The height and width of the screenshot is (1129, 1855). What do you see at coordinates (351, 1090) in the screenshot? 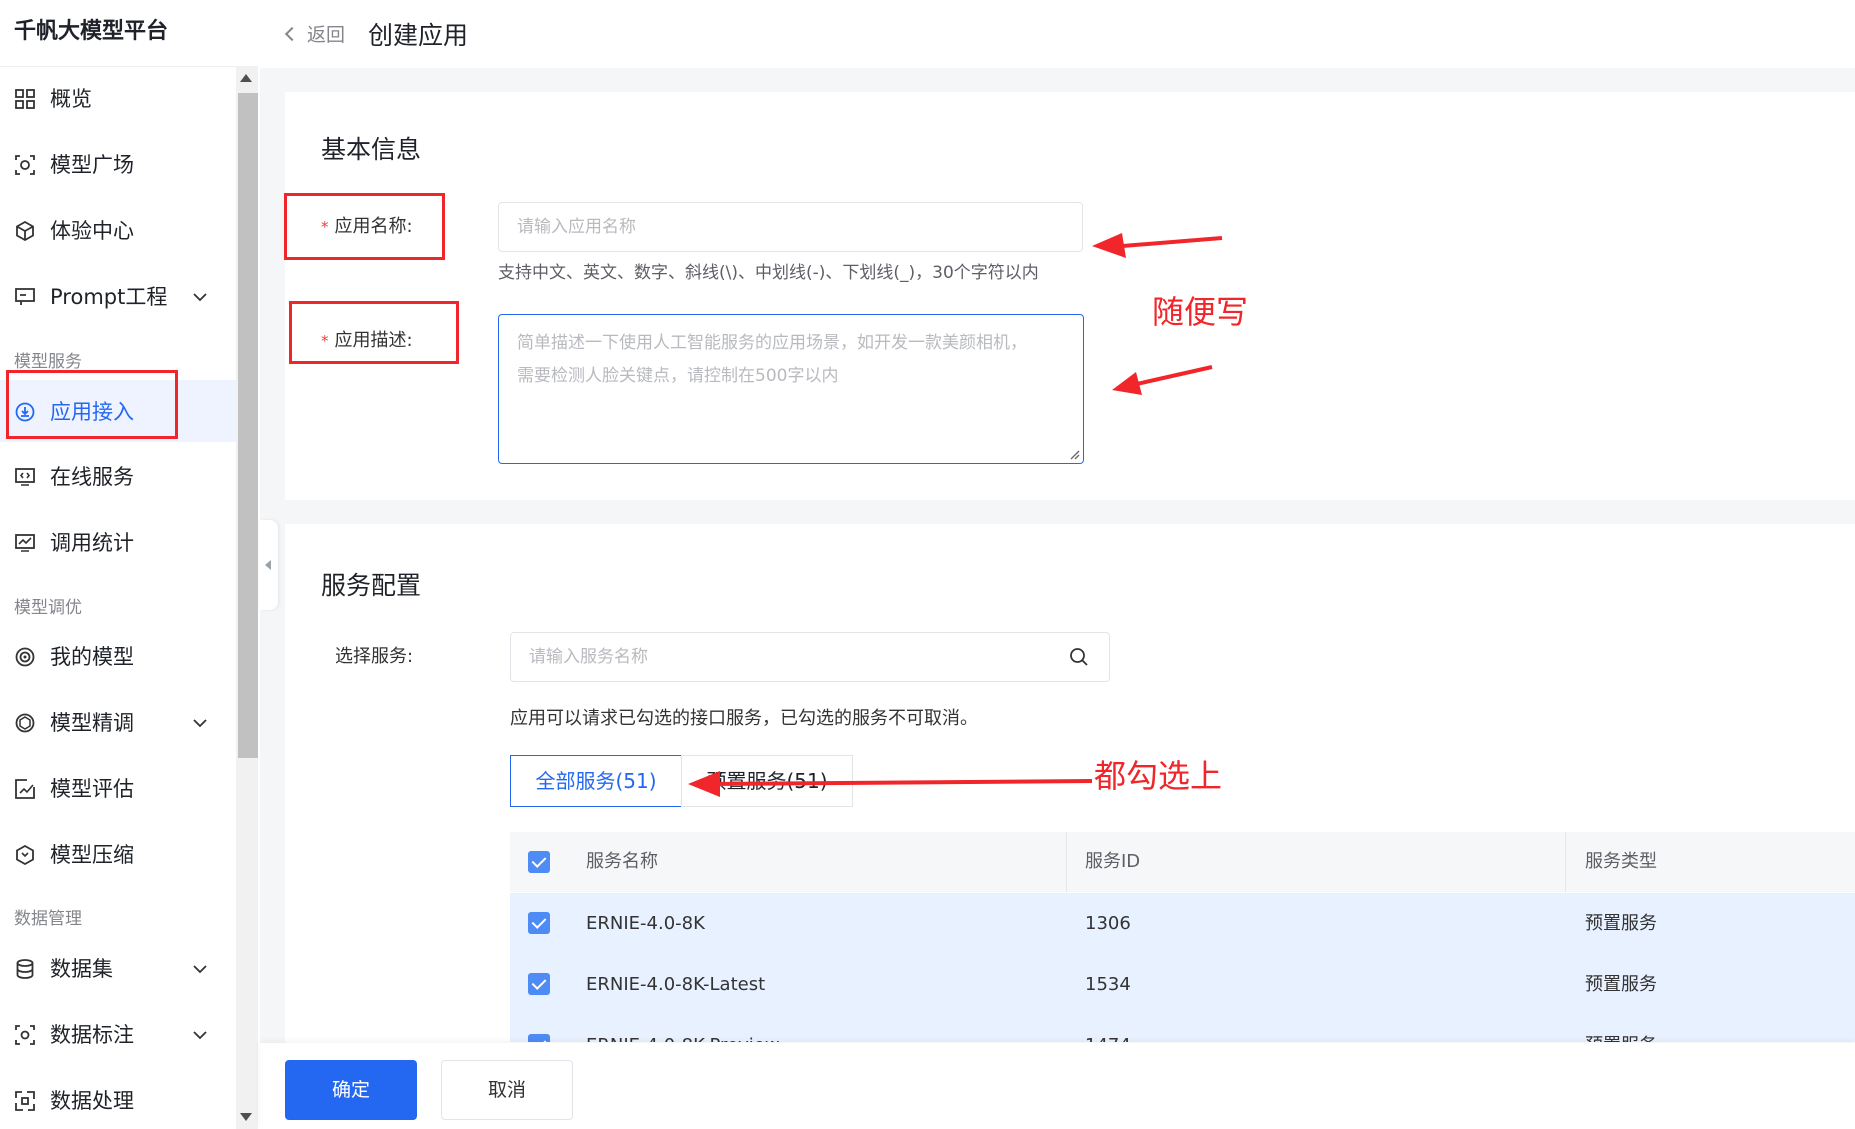
I see `confirm-button: 确定` at bounding box center [351, 1090].